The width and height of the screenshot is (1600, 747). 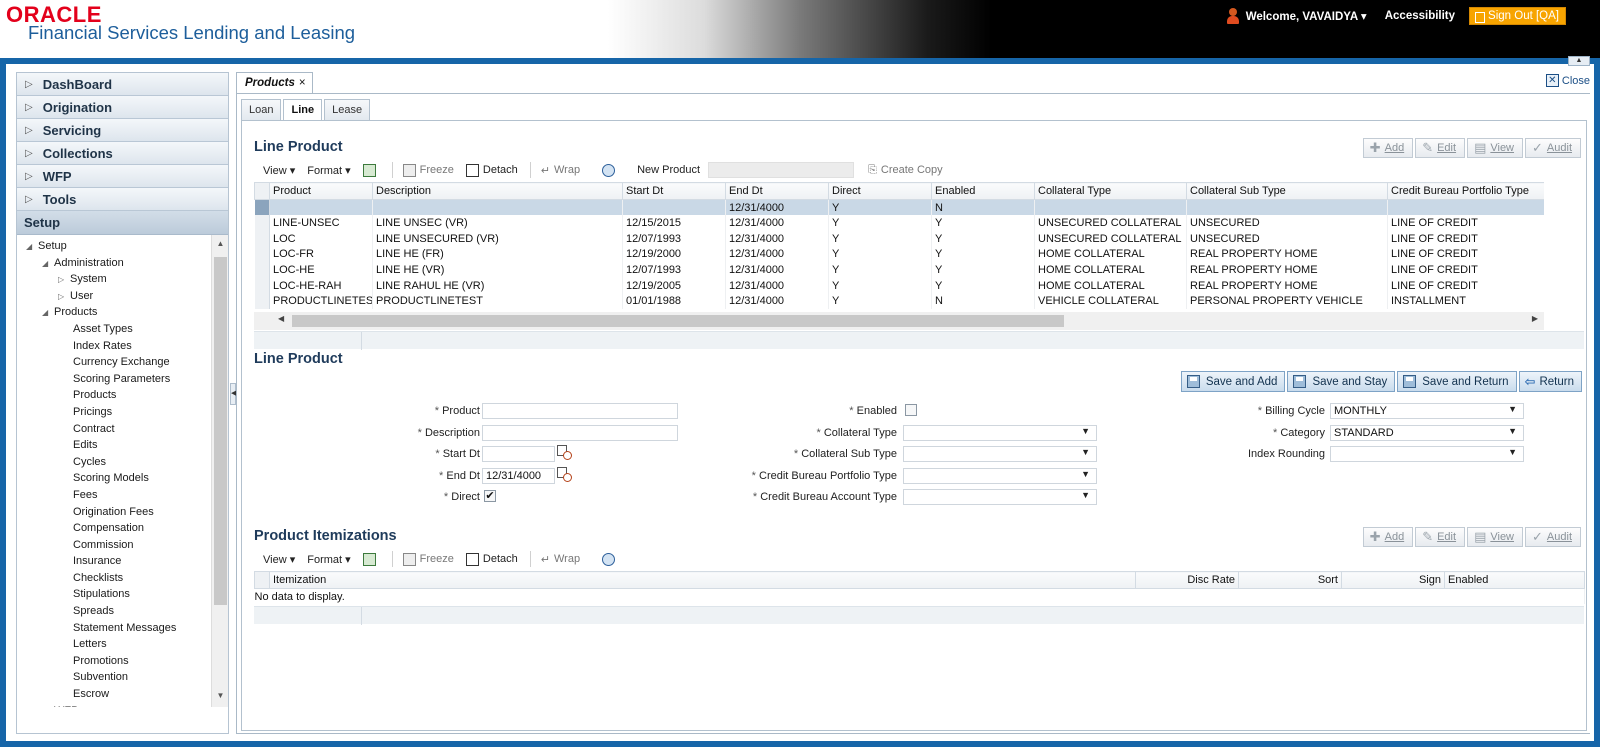 I want to click on tree-item-cycles: Cycles, so click(x=122, y=462).